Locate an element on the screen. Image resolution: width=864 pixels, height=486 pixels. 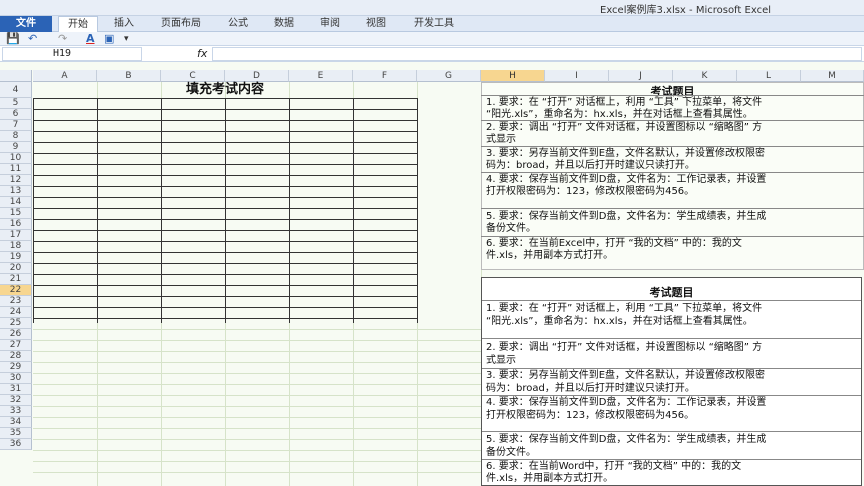
exam-item-line: 备份文件。 is located at coordinates (511, 452).